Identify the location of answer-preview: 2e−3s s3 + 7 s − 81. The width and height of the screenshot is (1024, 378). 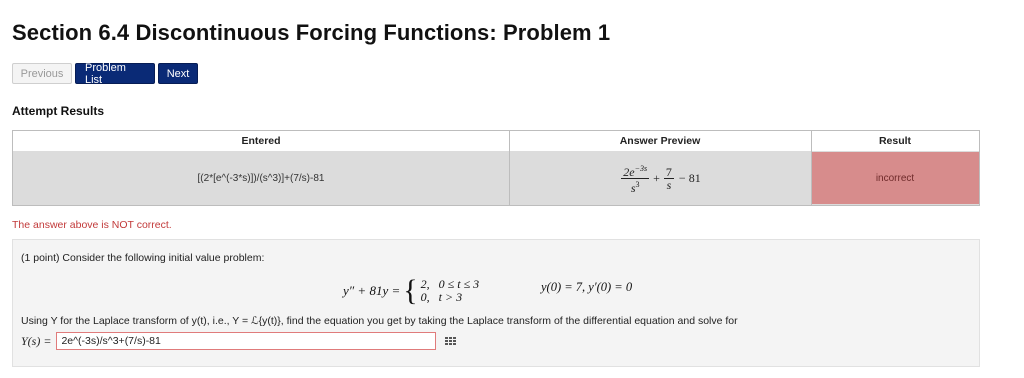
(660, 178).